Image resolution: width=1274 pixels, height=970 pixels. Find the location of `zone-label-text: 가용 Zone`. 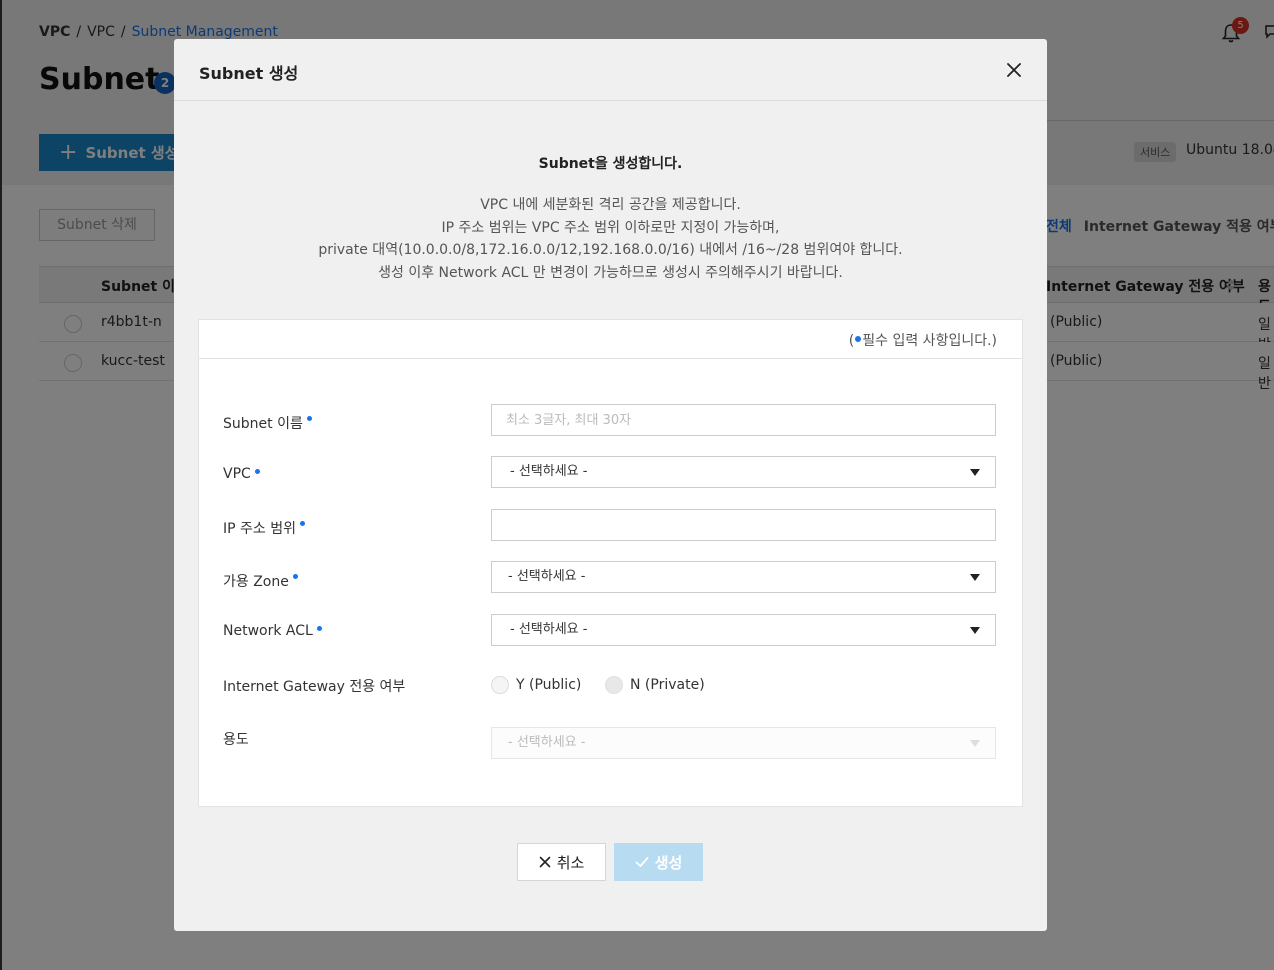

zone-label-text: 가용 Zone is located at coordinates (256, 582).